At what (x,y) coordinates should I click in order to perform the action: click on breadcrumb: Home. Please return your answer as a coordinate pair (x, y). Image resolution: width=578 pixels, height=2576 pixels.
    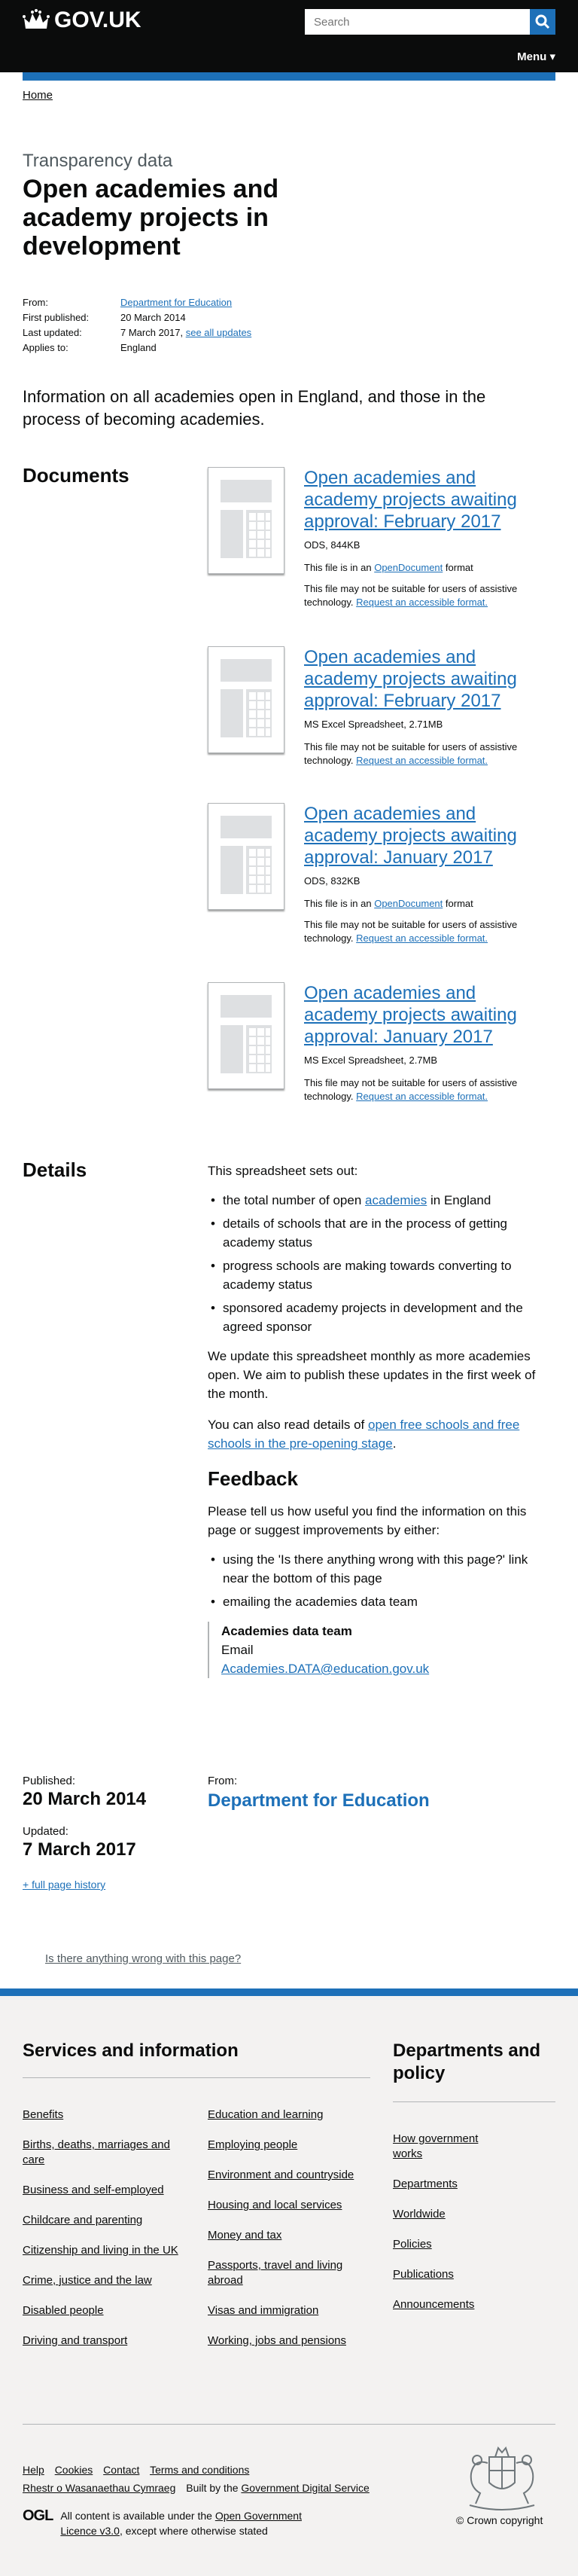
    Looking at the image, I should click on (38, 96).